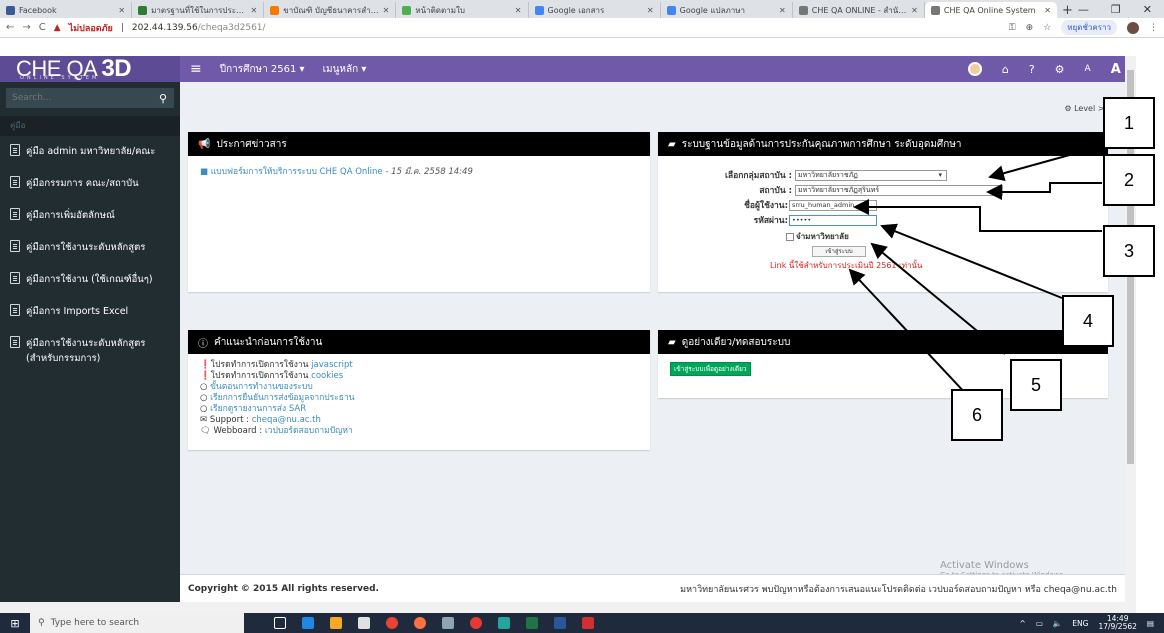 The image size is (1164, 633). Describe the element at coordinates (308, 623) in the screenshot. I see `edge-icon` at that location.